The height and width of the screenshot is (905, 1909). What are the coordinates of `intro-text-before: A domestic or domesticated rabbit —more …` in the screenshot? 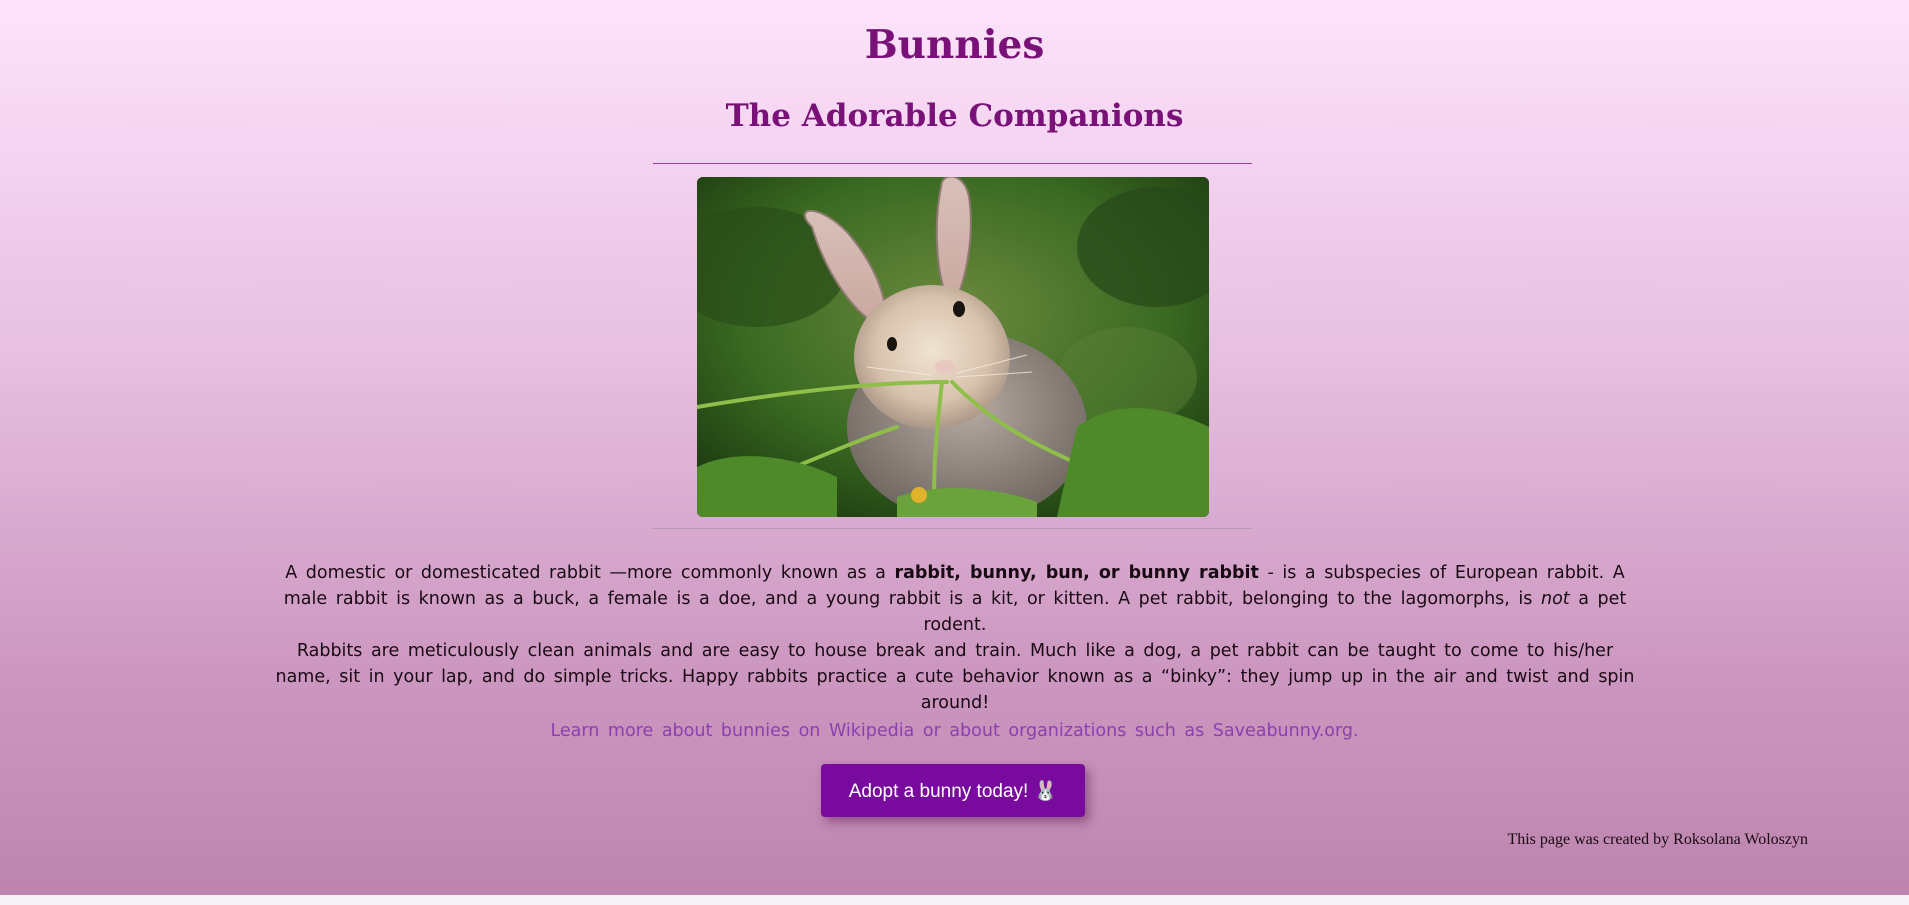 It's located at (590, 573).